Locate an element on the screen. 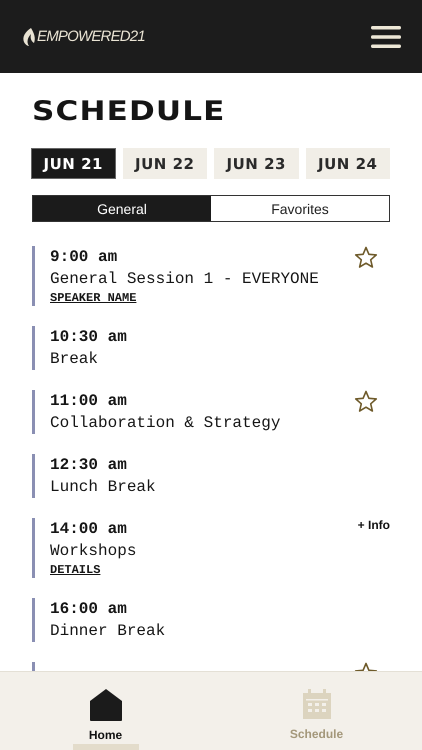  session-title: Lunch Break is located at coordinates (103, 487).